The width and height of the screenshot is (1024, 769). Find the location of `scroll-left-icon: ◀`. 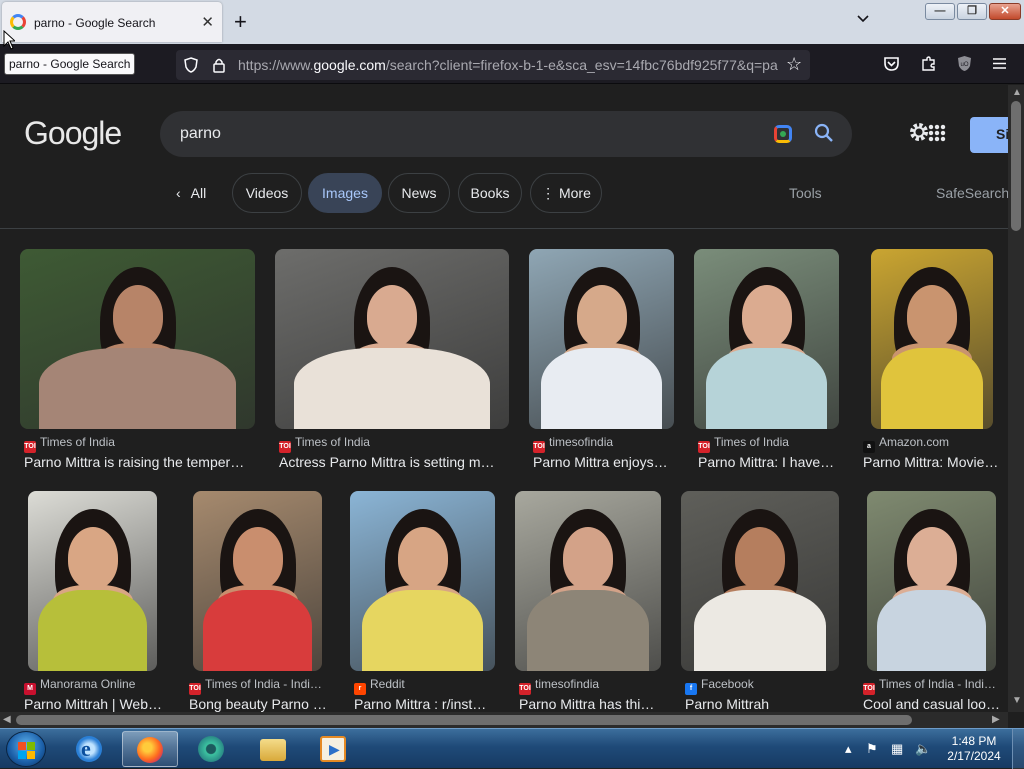

scroll-left-icon: ◀ is located at coordinates (7, 719).